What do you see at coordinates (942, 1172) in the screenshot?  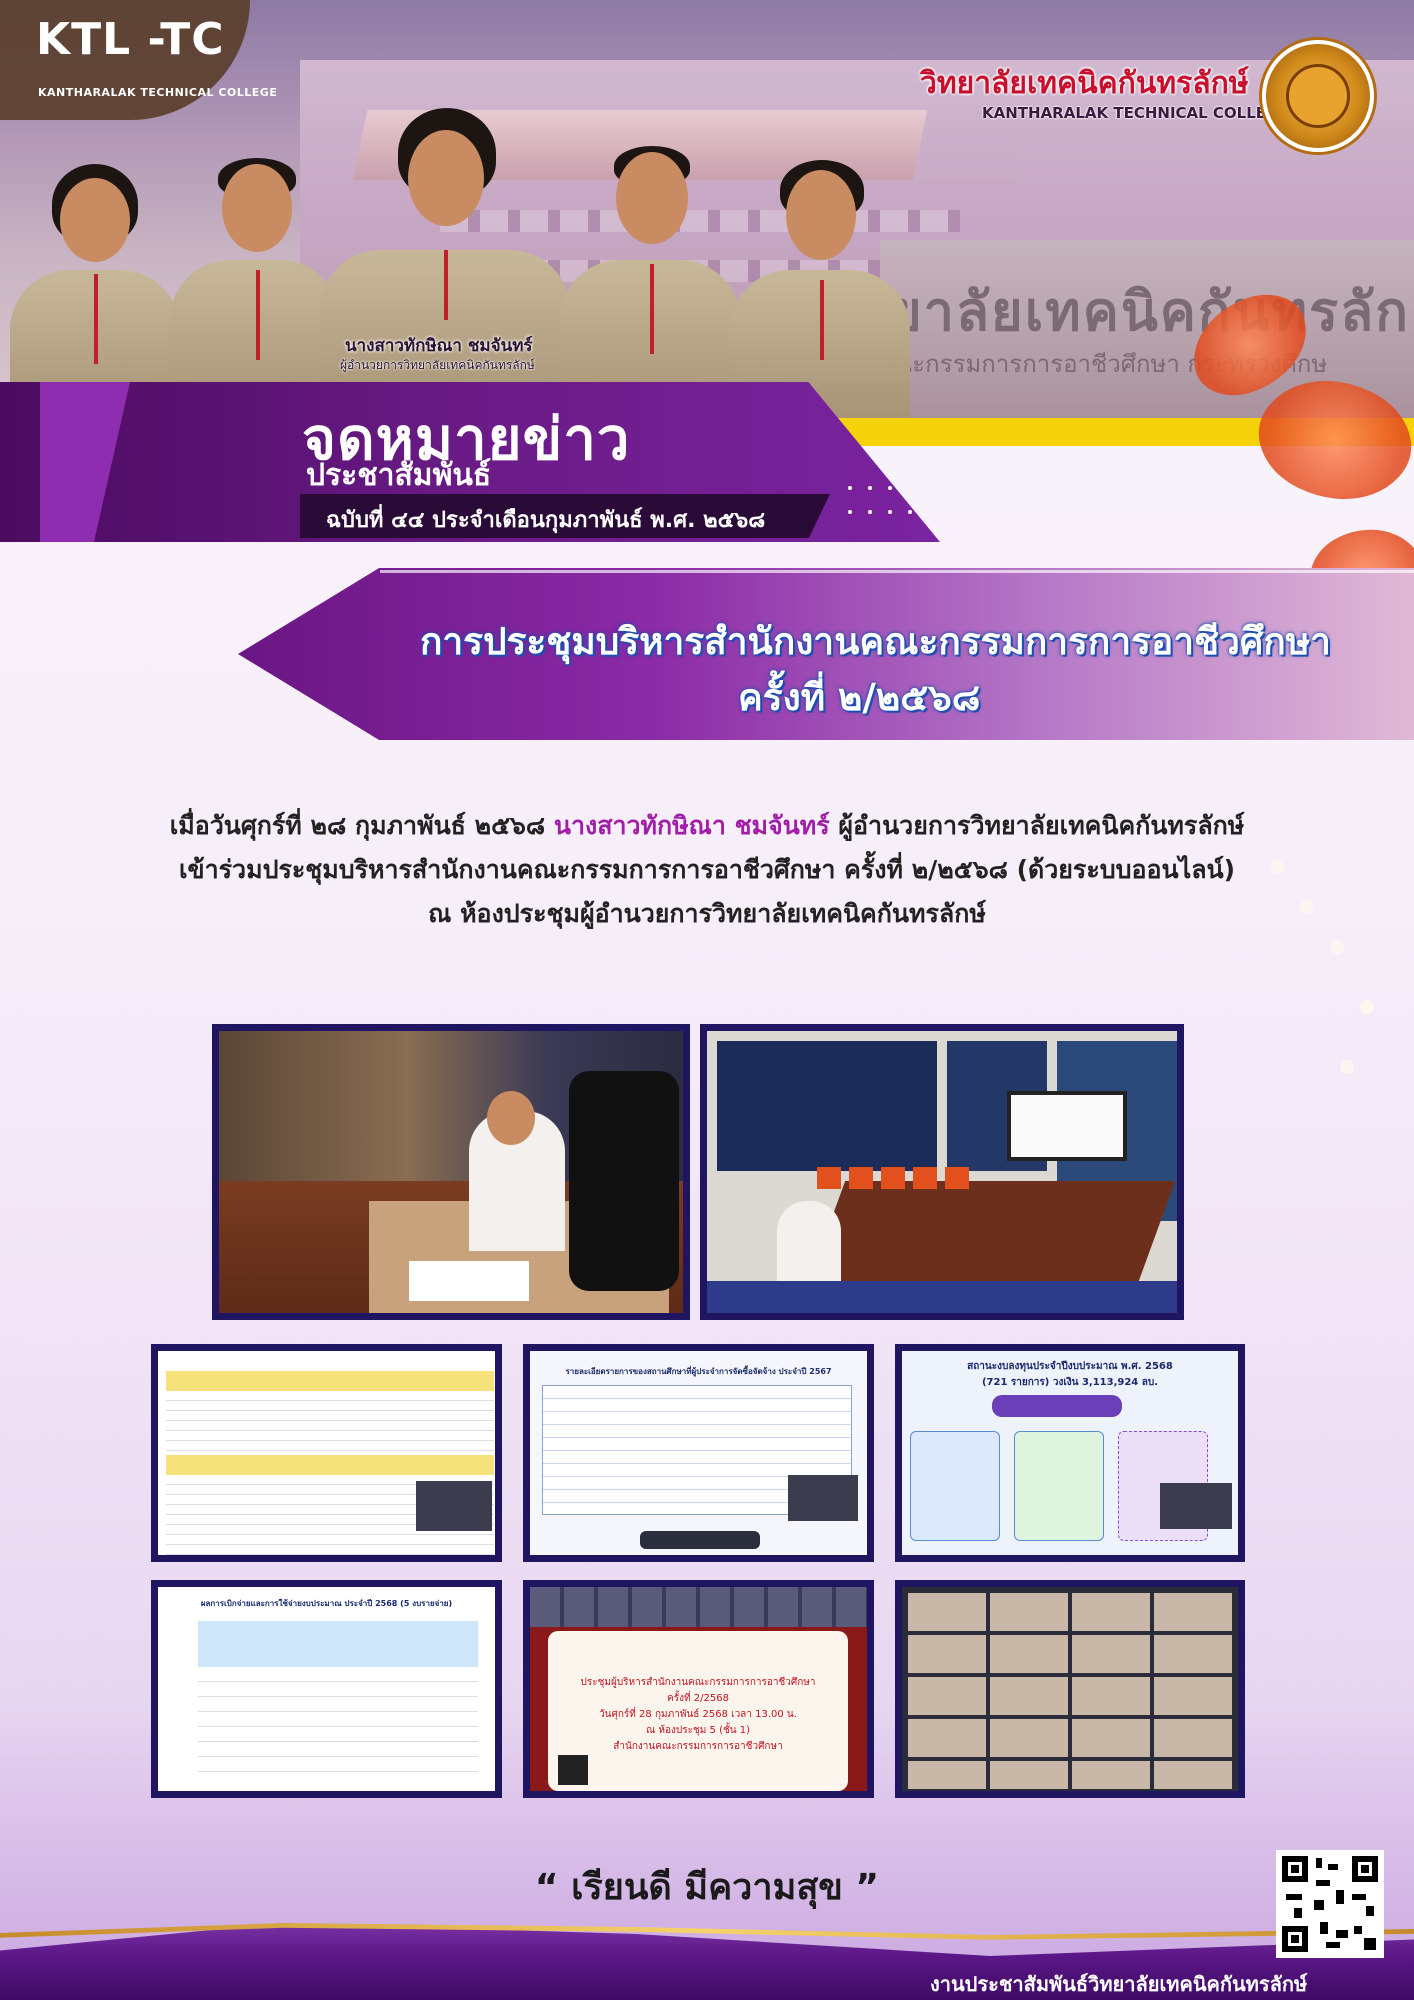 I see `photo-meeting-room` at bounding box center [942, 1172].